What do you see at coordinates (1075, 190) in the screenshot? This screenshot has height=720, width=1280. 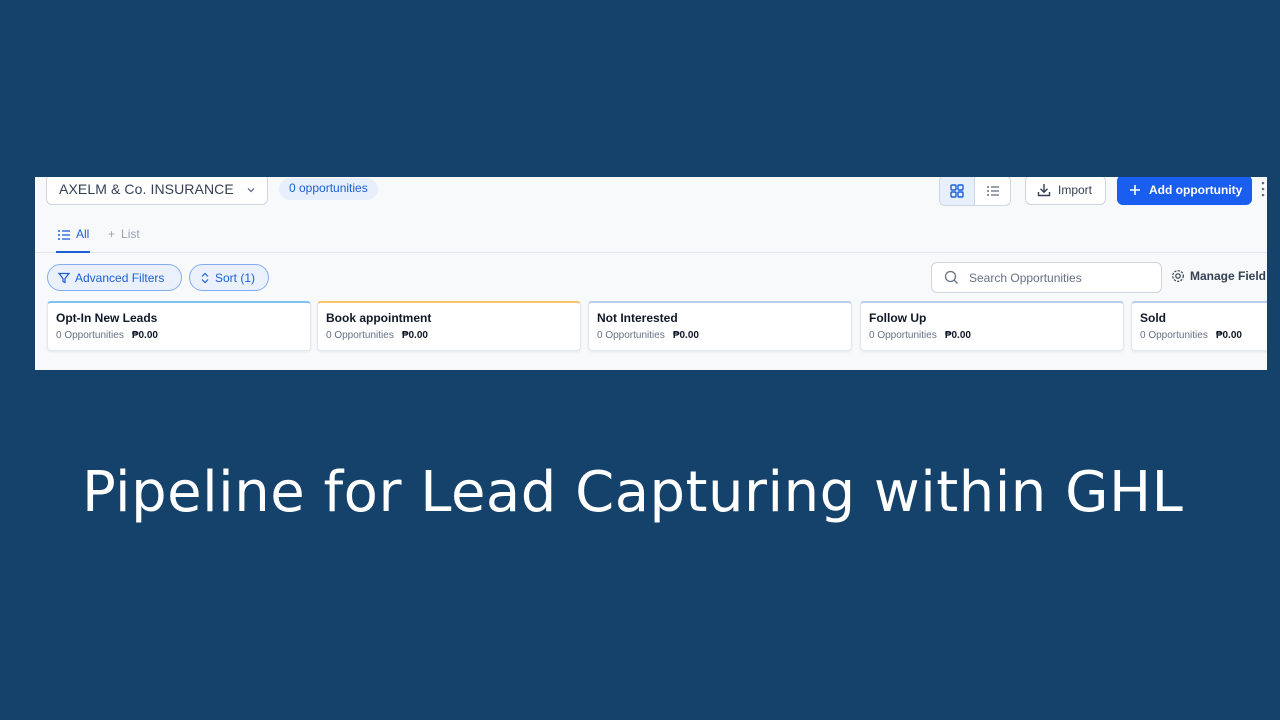 I see `import-label: Import` at bounding box center [1075, 190].